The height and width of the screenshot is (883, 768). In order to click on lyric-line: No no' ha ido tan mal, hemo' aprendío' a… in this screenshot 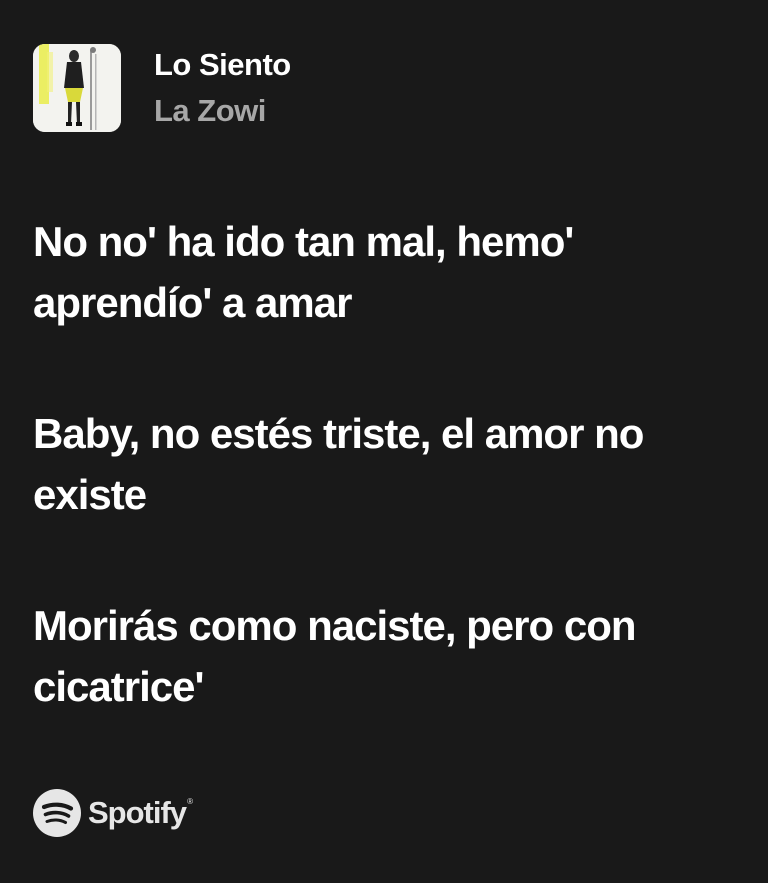, I will do `click(303, 272)`.